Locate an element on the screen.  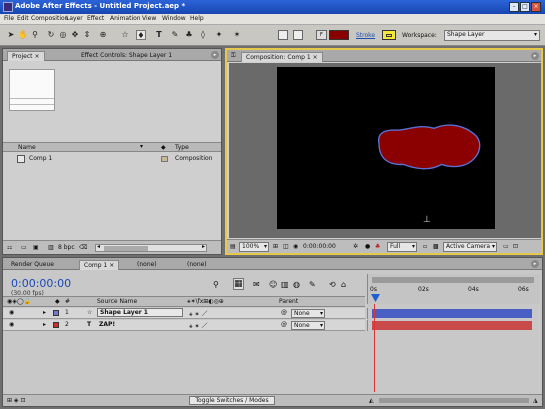
toggle-pixel-aspect-icon: ⊡ is located at coordinates (515, 246).